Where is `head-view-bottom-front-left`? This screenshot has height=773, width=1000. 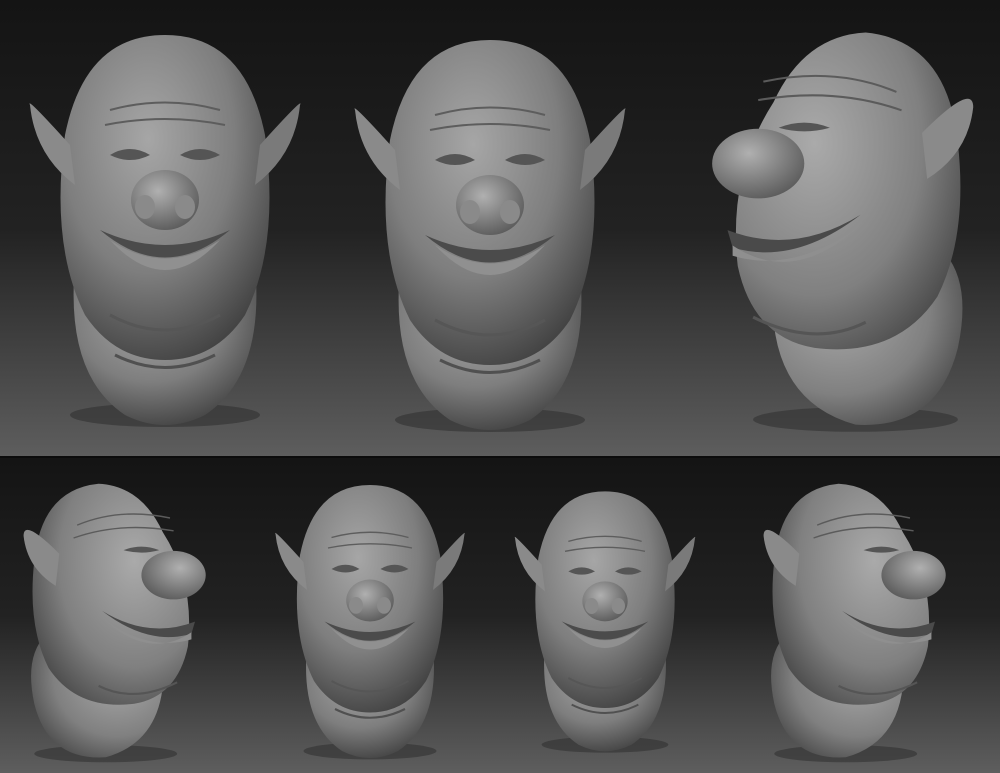 head-view-bottom-front-left is located at coordinates (370, 615).